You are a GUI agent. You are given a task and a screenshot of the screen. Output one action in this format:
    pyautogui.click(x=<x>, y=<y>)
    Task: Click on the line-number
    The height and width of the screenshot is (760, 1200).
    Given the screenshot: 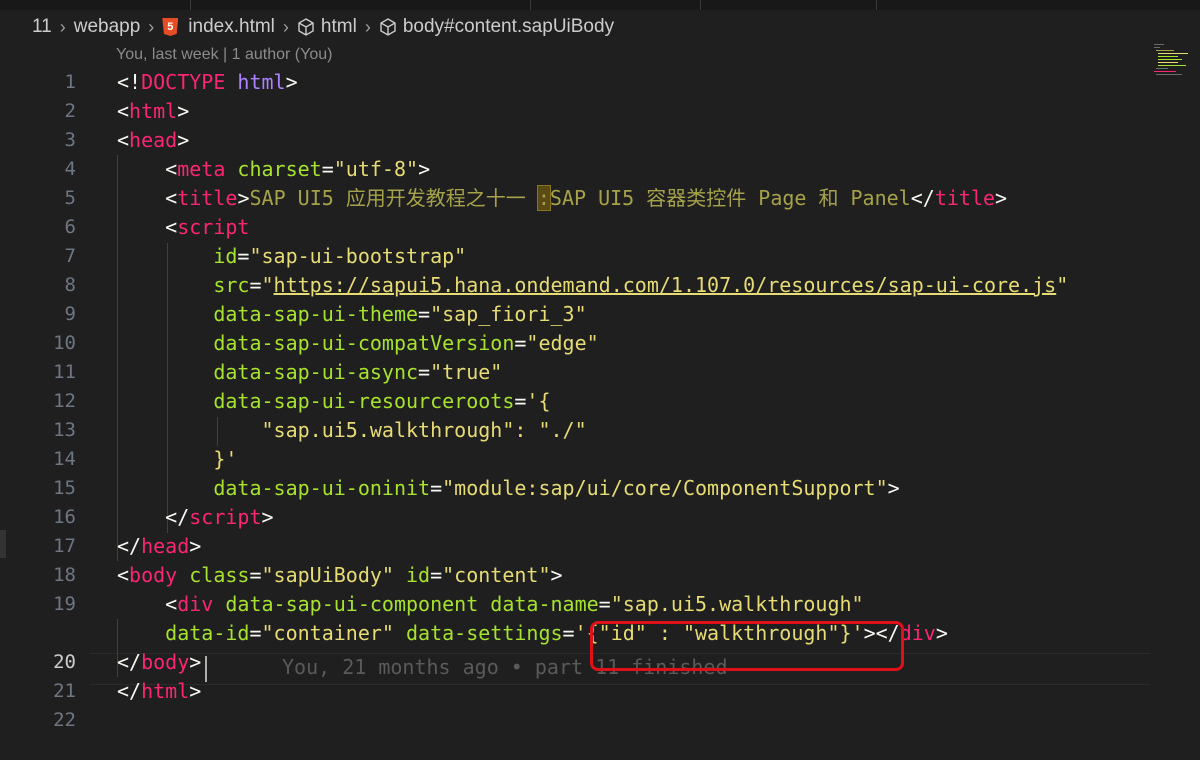 What is the action you would take?
    pyautogui.click(x=46, y=633)
    